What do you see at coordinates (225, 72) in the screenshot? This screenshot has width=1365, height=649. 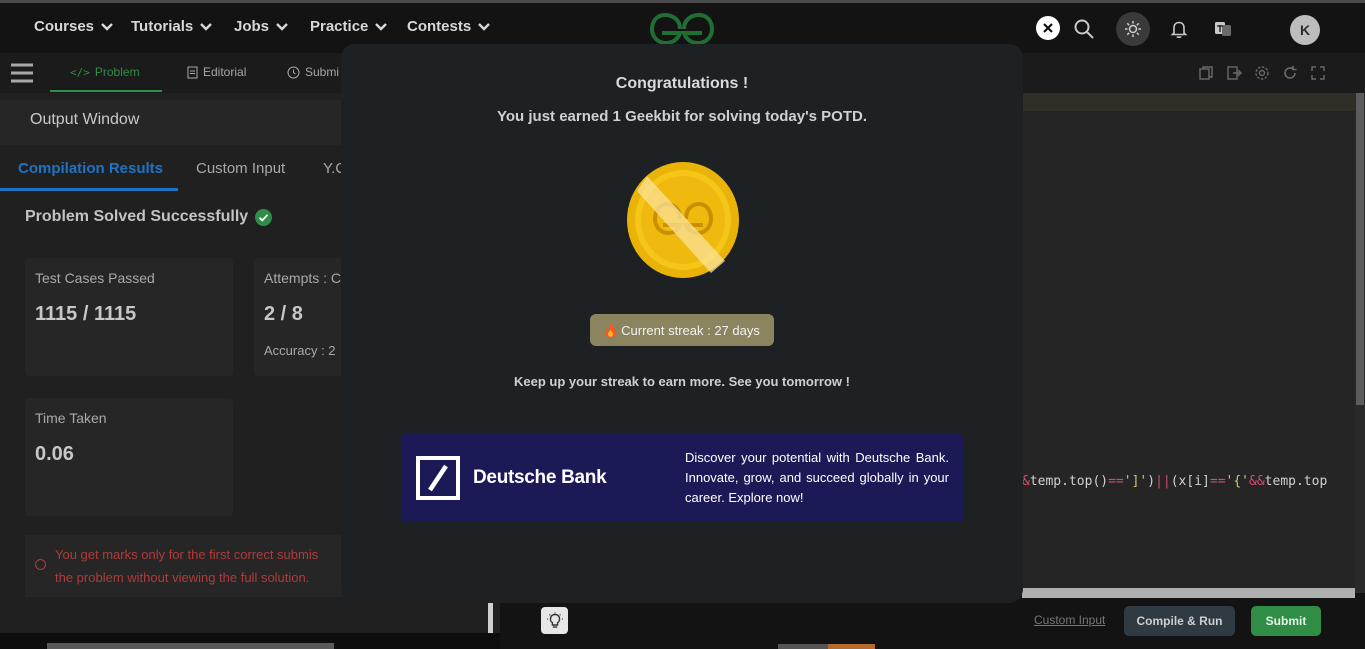 I see `tab-editorial-label: Editorial` at bounding box center [225, 72].